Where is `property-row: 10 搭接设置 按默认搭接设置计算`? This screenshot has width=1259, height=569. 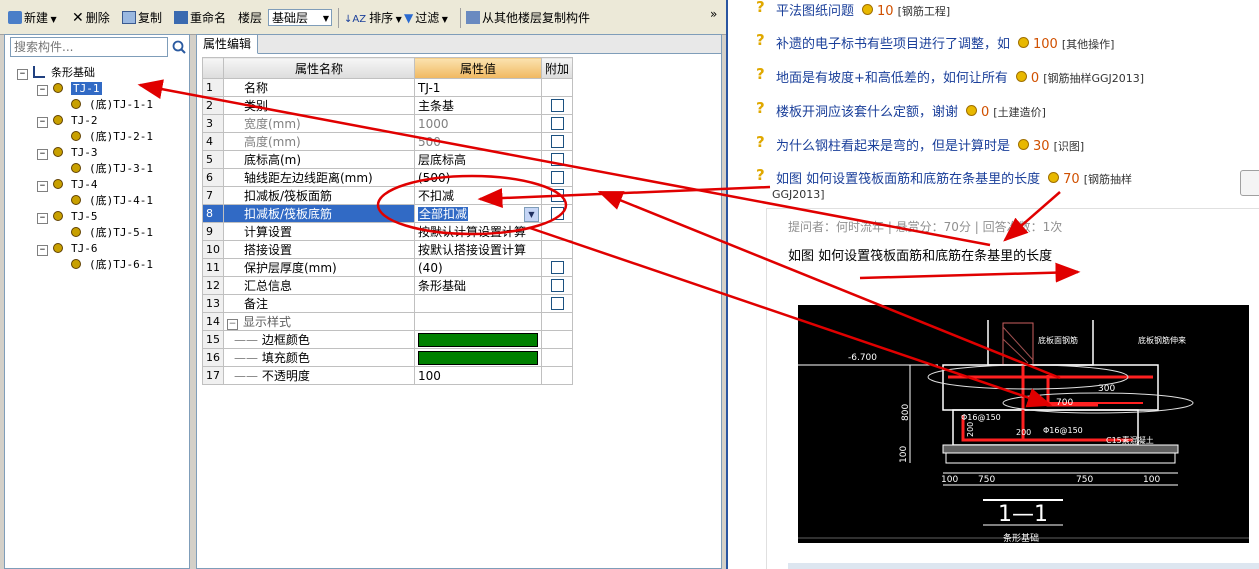
property-row: 10 搭接设置 按默认搭接设置计算 is located at coordinates (388, 249).